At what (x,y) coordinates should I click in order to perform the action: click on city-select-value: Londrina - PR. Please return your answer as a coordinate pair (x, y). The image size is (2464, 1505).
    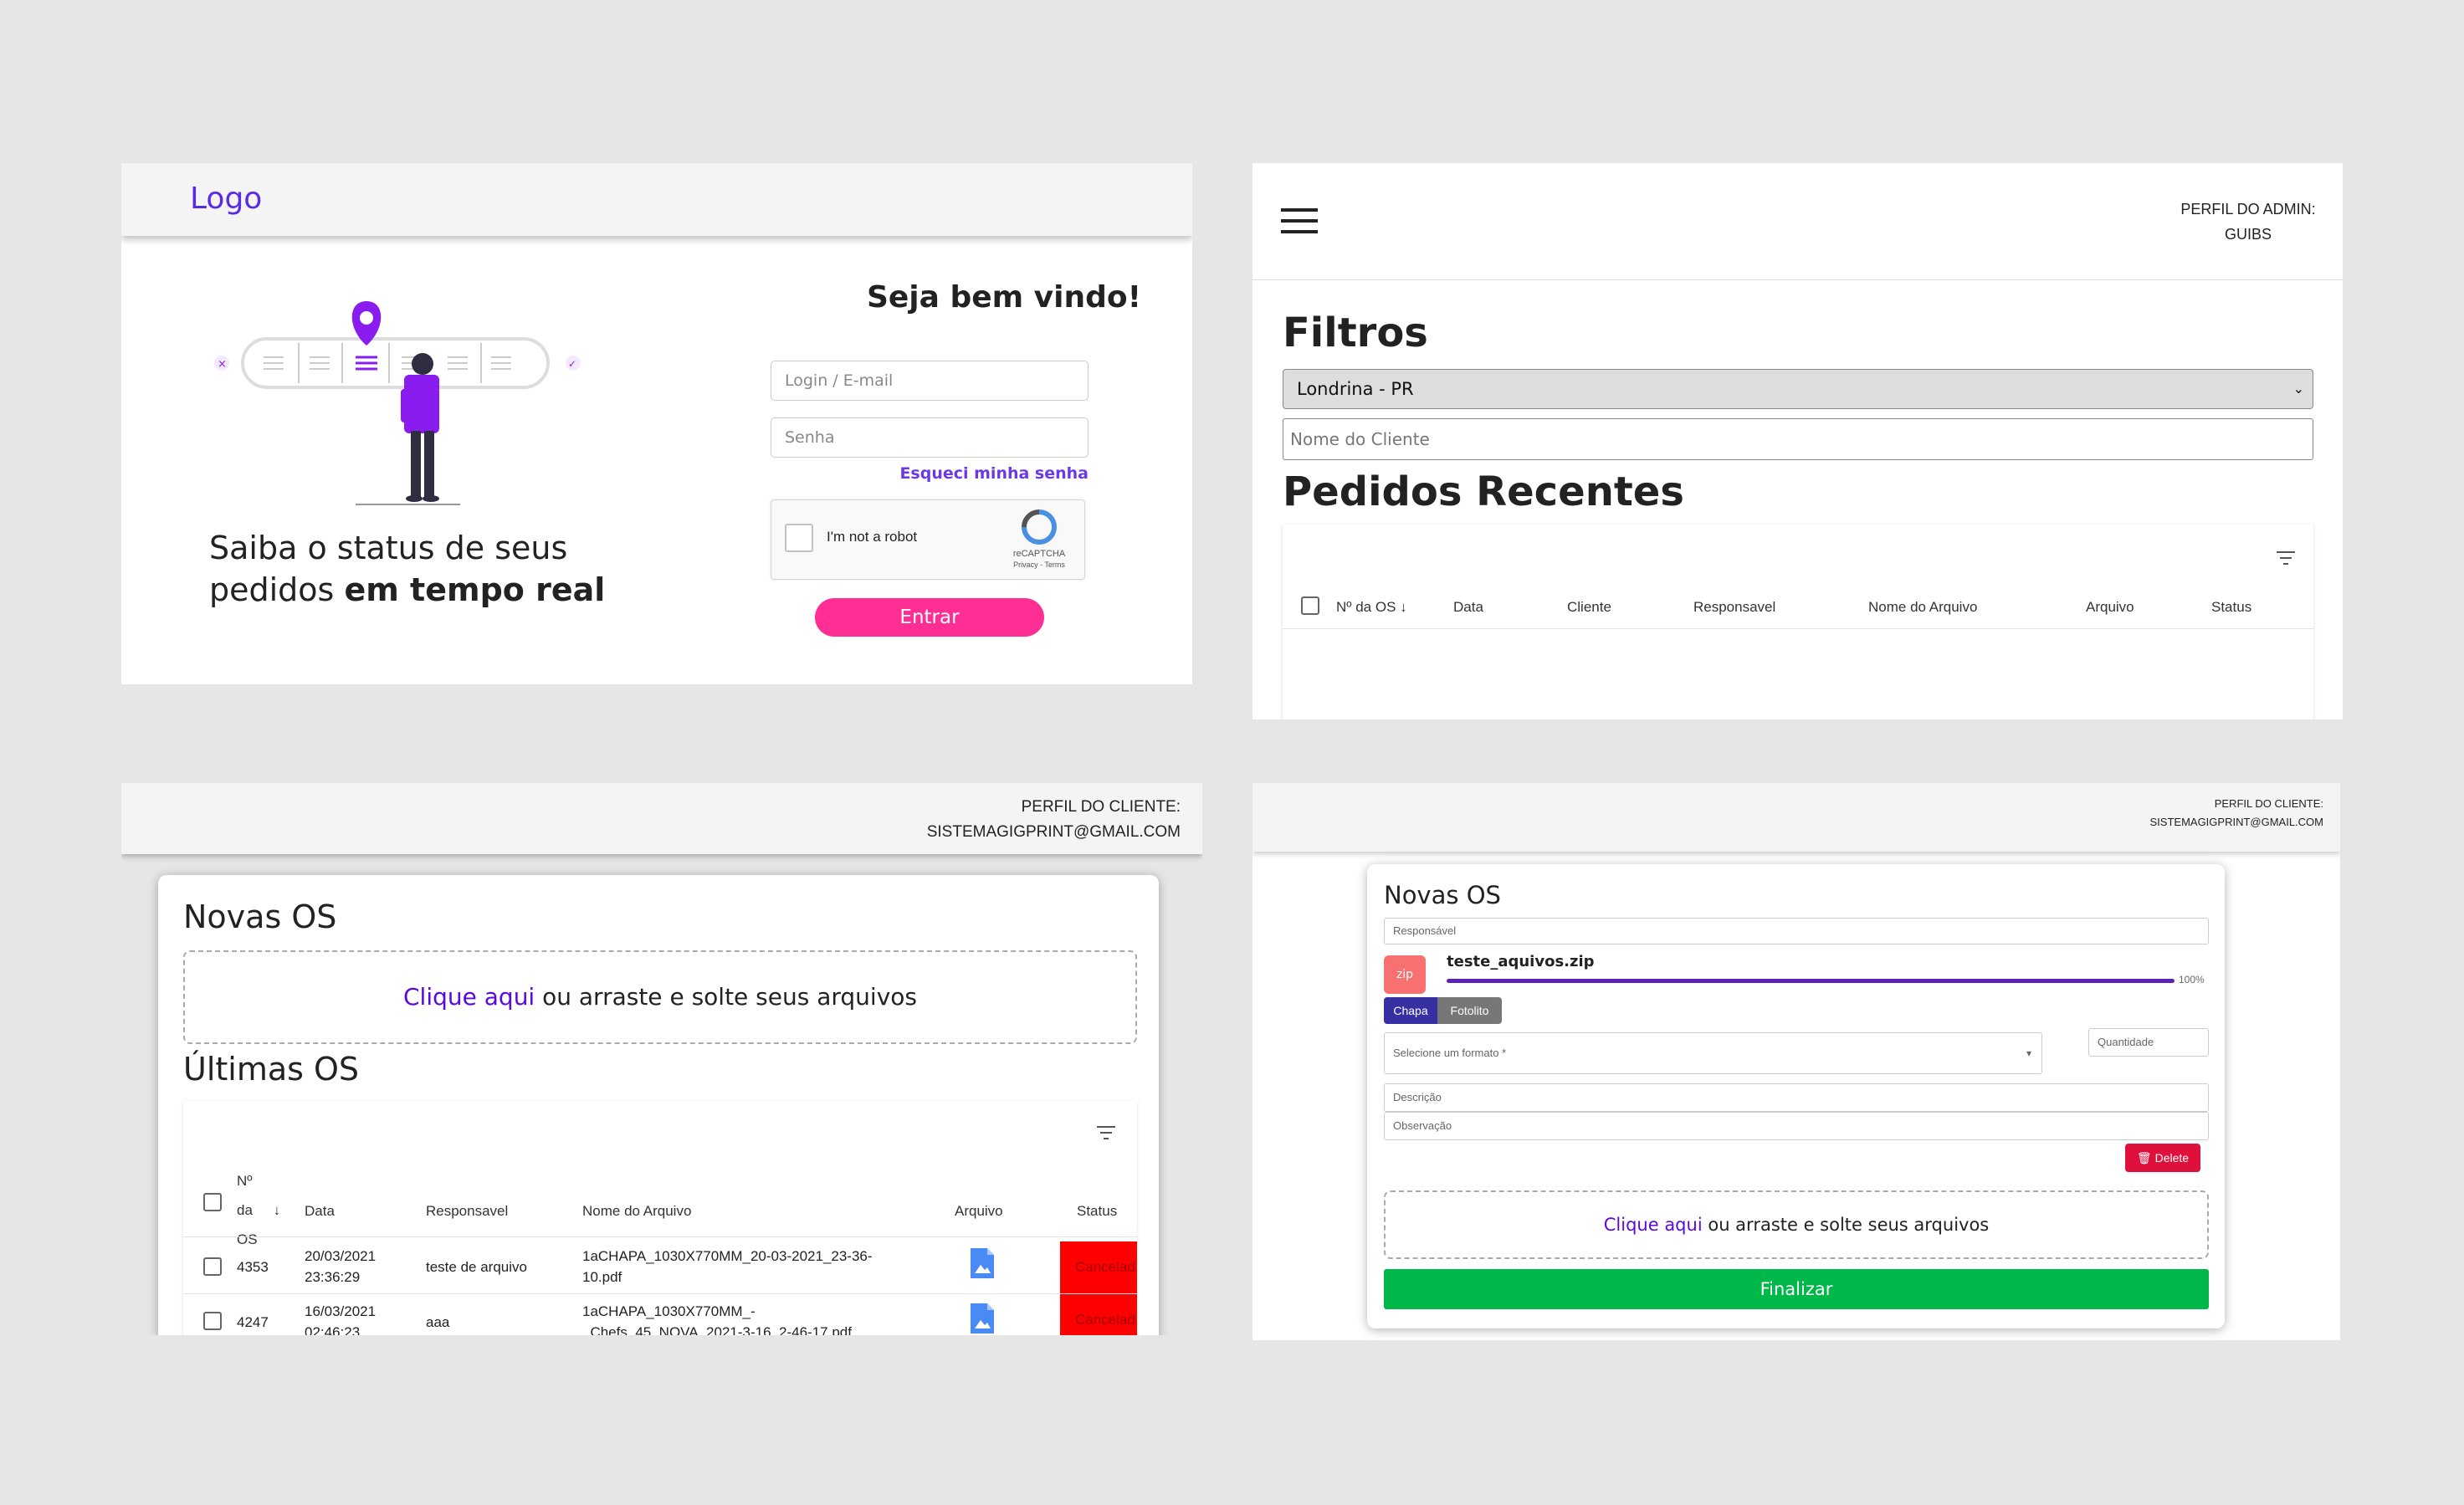
    Looking at the image, I should click on (1355, 389).